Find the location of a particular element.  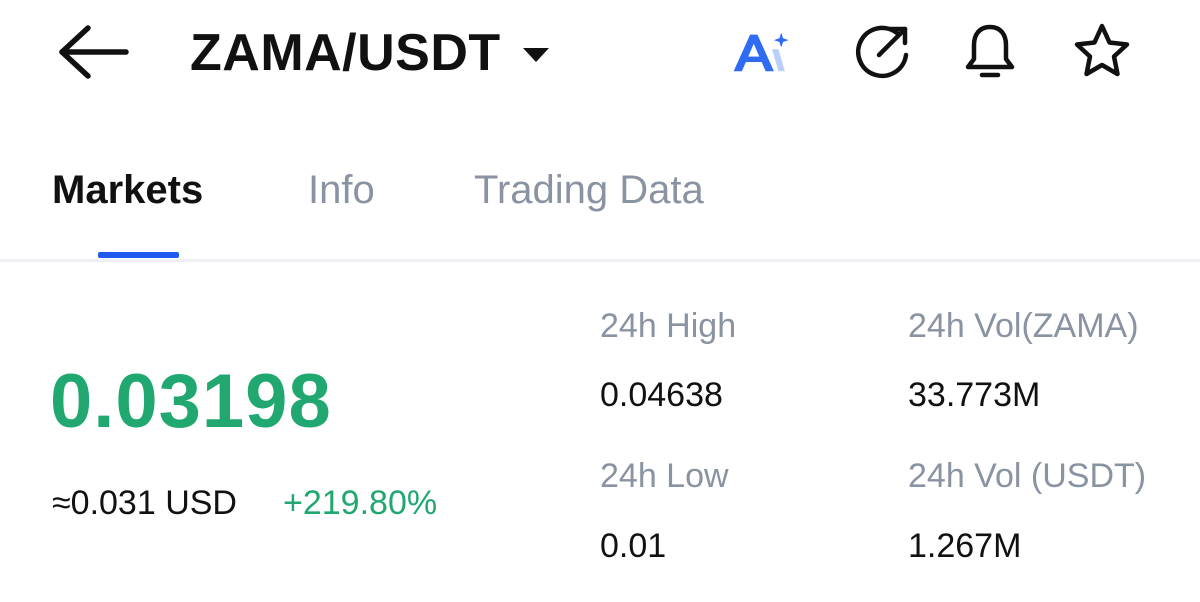

usd-equivalent: ≈0.031 USD is located at coordinates (144, 503).